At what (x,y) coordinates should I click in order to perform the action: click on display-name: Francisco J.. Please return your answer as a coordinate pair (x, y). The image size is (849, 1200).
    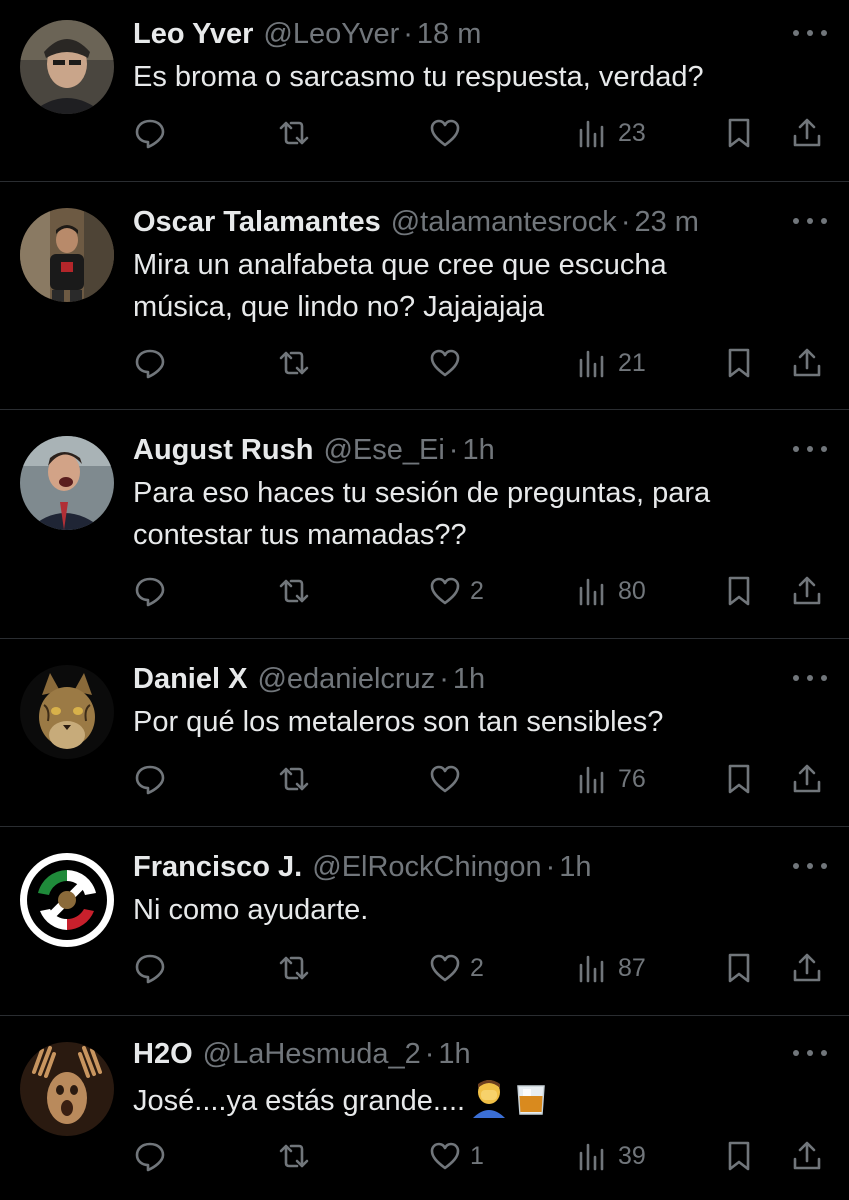
    Looking at the image, I should click on (217, 867).